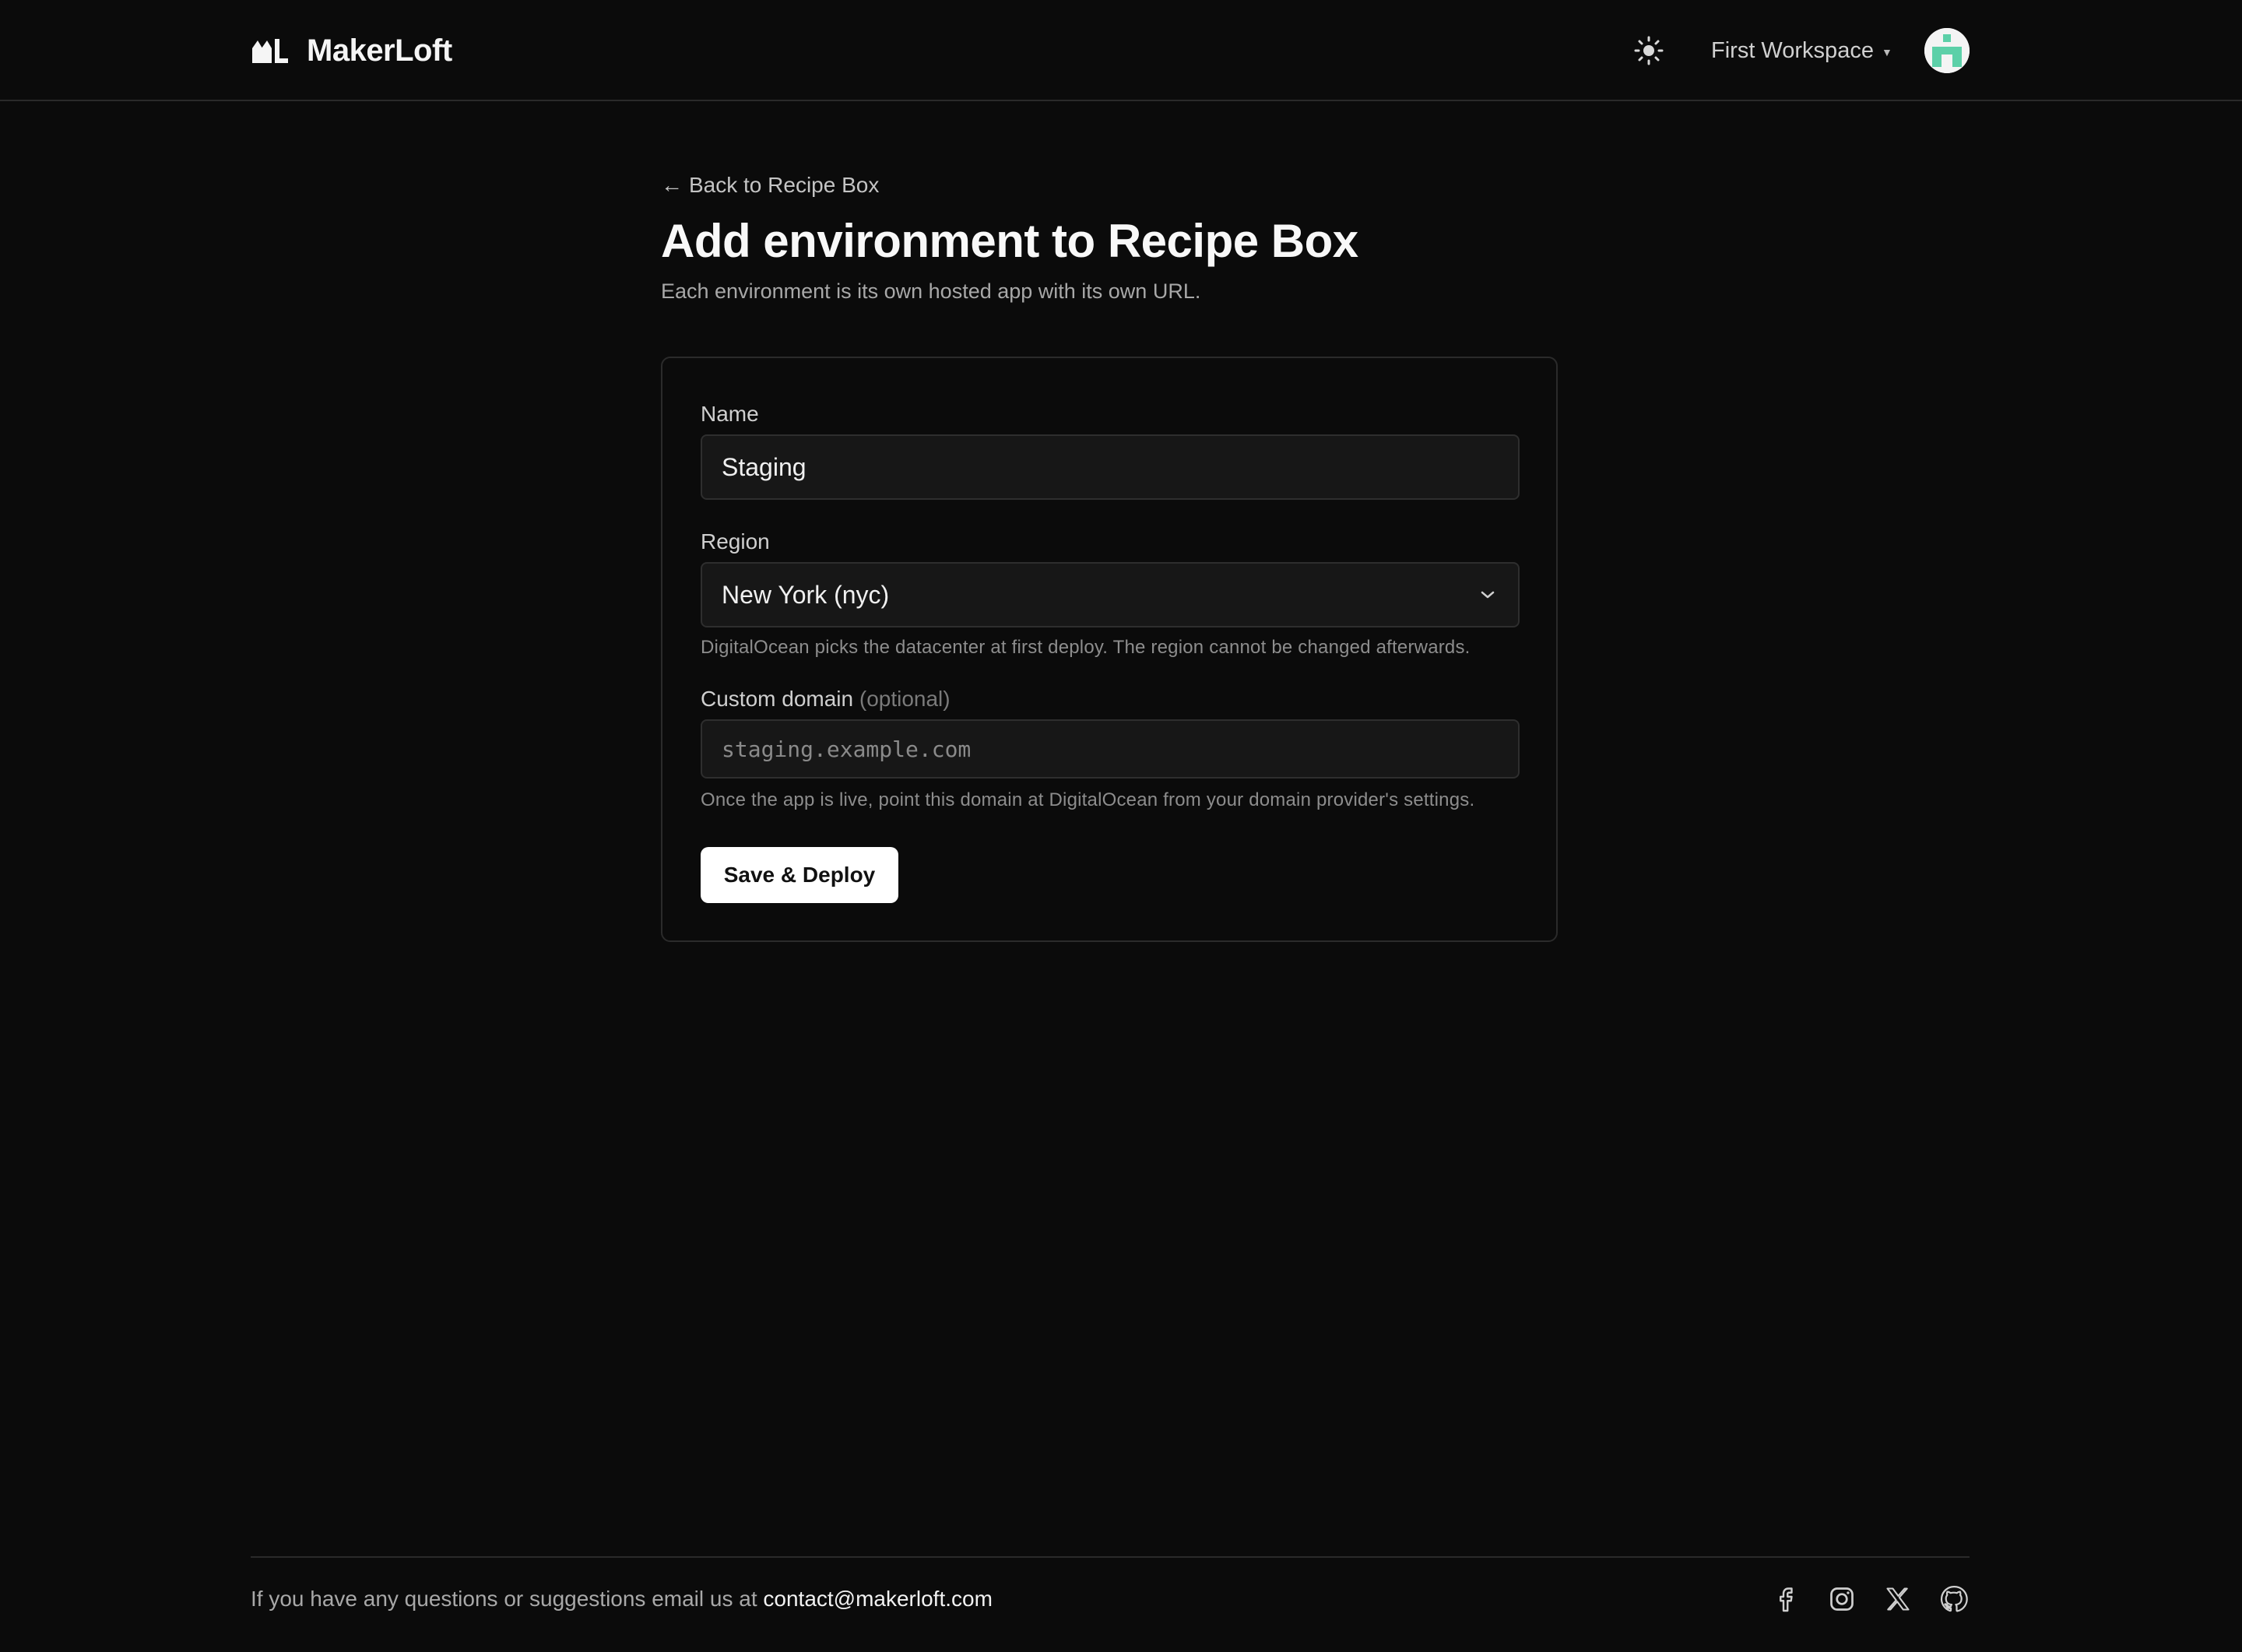 The image size is (2242, 1652). Describe the element at coordinates (784, 185) in the screenshot. I see `back-link-label: Back to Recipe Box` at that location.